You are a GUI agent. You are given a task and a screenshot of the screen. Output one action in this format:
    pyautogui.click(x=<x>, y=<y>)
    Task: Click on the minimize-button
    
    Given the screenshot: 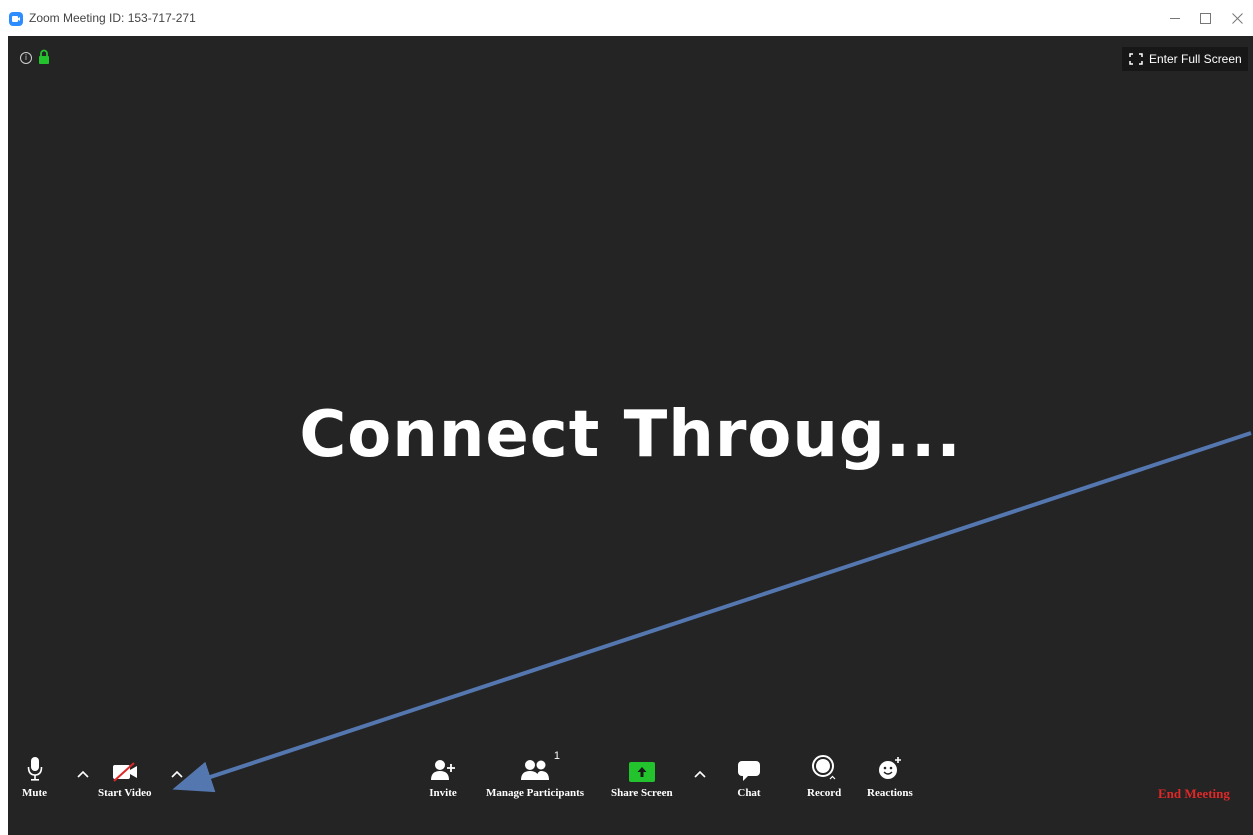 What is the action you would take?
    pyautogui.click(x=1175, y=18)
    